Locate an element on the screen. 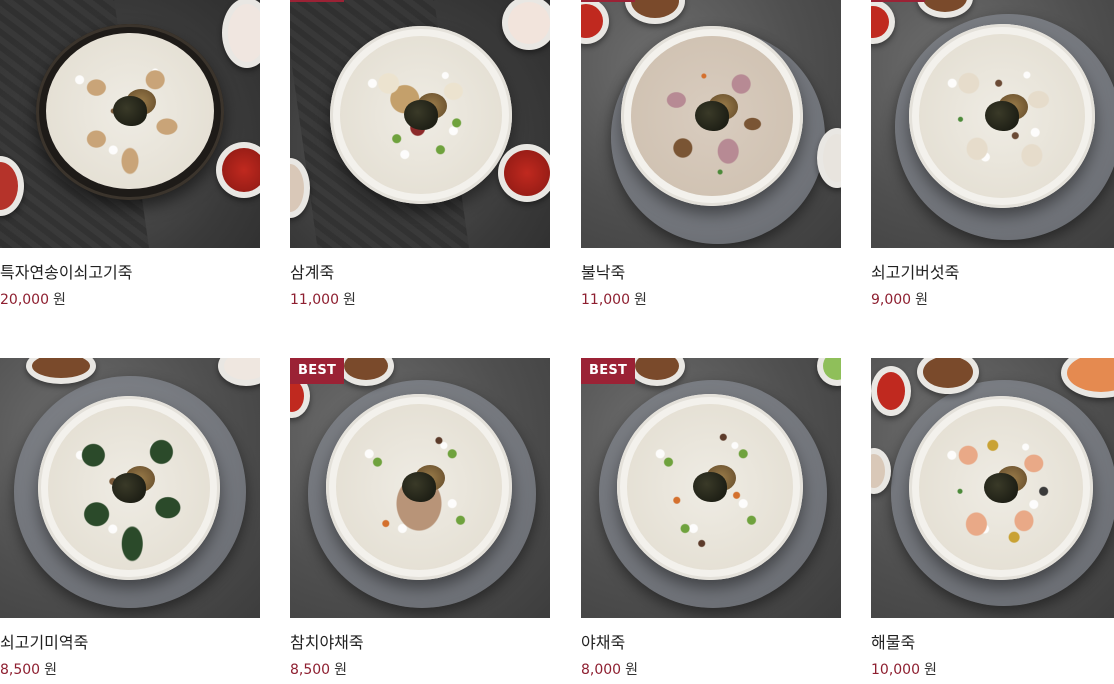 Image resolution: width=1114 pixels, height=684 pixels. price-amount: 10,000 is located at coordinates (895, 670).